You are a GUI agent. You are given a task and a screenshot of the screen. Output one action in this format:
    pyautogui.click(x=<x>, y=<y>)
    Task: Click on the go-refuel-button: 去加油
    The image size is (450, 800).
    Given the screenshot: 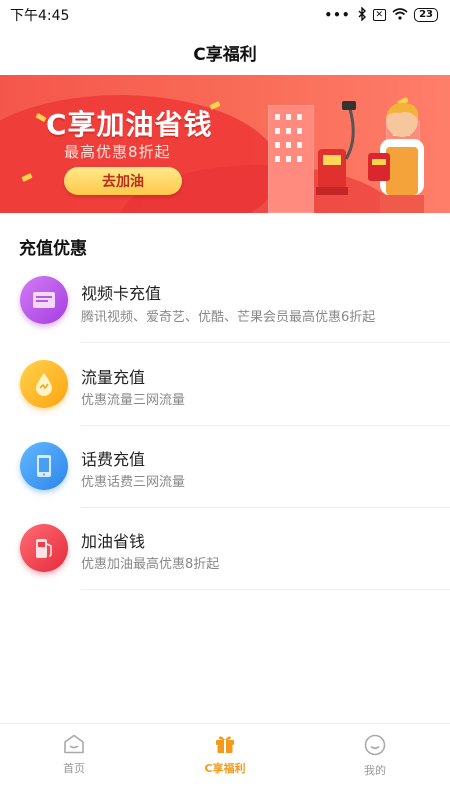 What is the action you would take?
    pyautogui.click(x=123, y=181)
    